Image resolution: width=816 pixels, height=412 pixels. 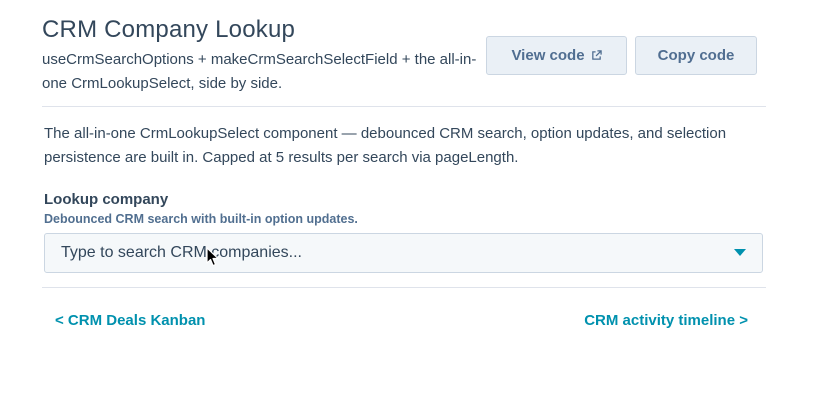 What do you see at coordinates (740, 252) in the screenshot?
I see `caret-down-icon` at bounding box center [740, 252].